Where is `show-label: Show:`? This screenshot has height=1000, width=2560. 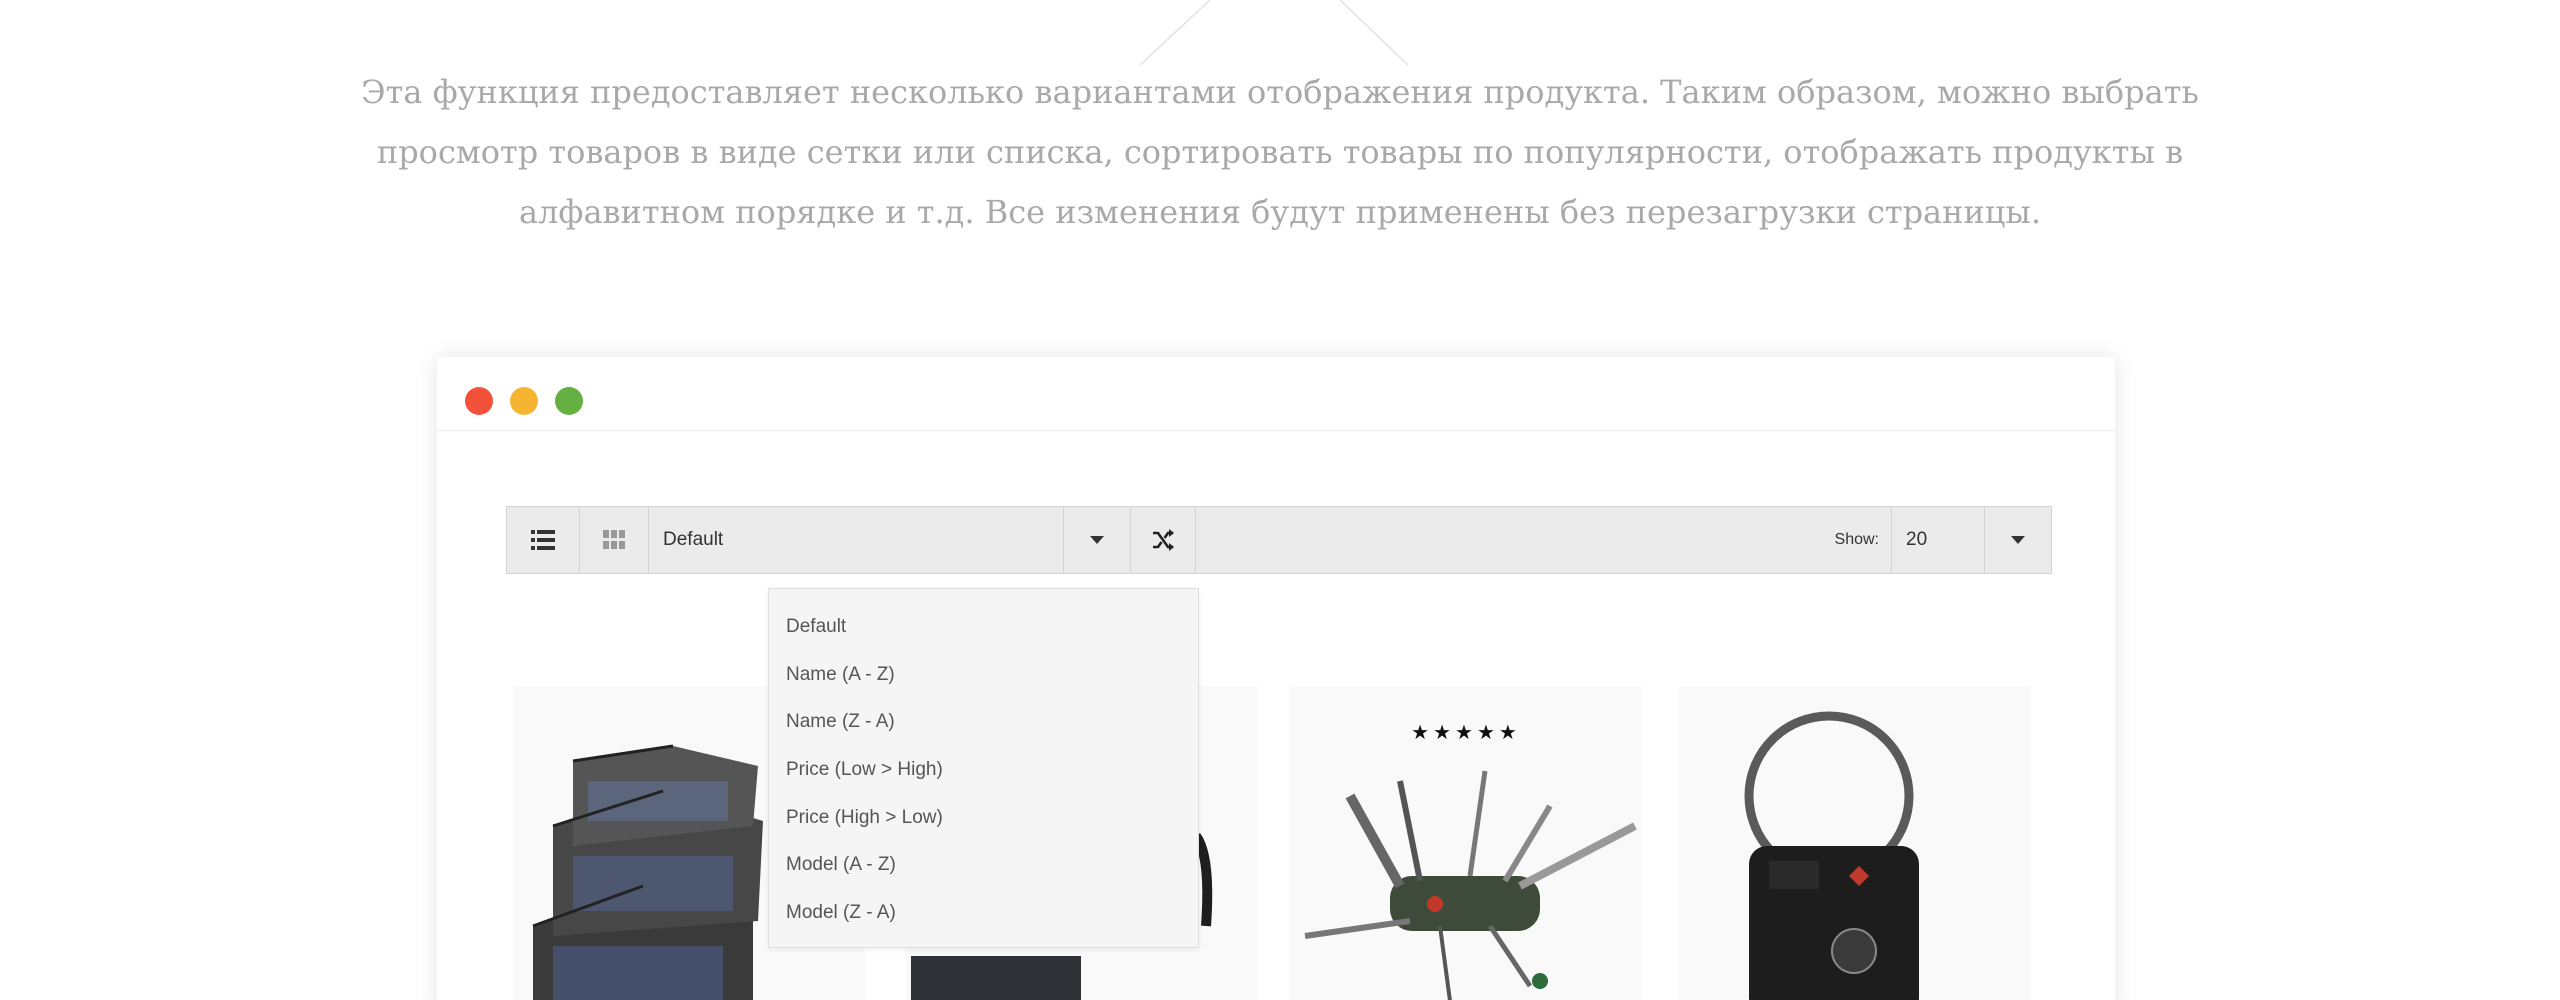 show-label: Show: is located at coordinates (1856, 539).